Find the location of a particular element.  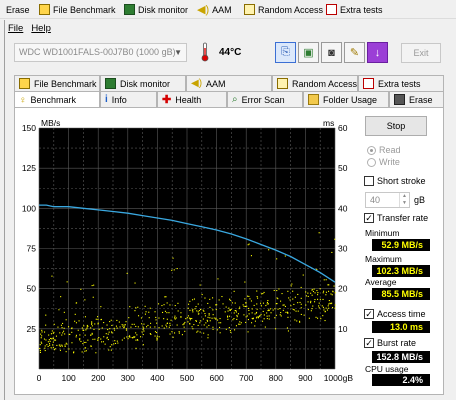

stop-button: Stop is located at coordinates (396, 126).